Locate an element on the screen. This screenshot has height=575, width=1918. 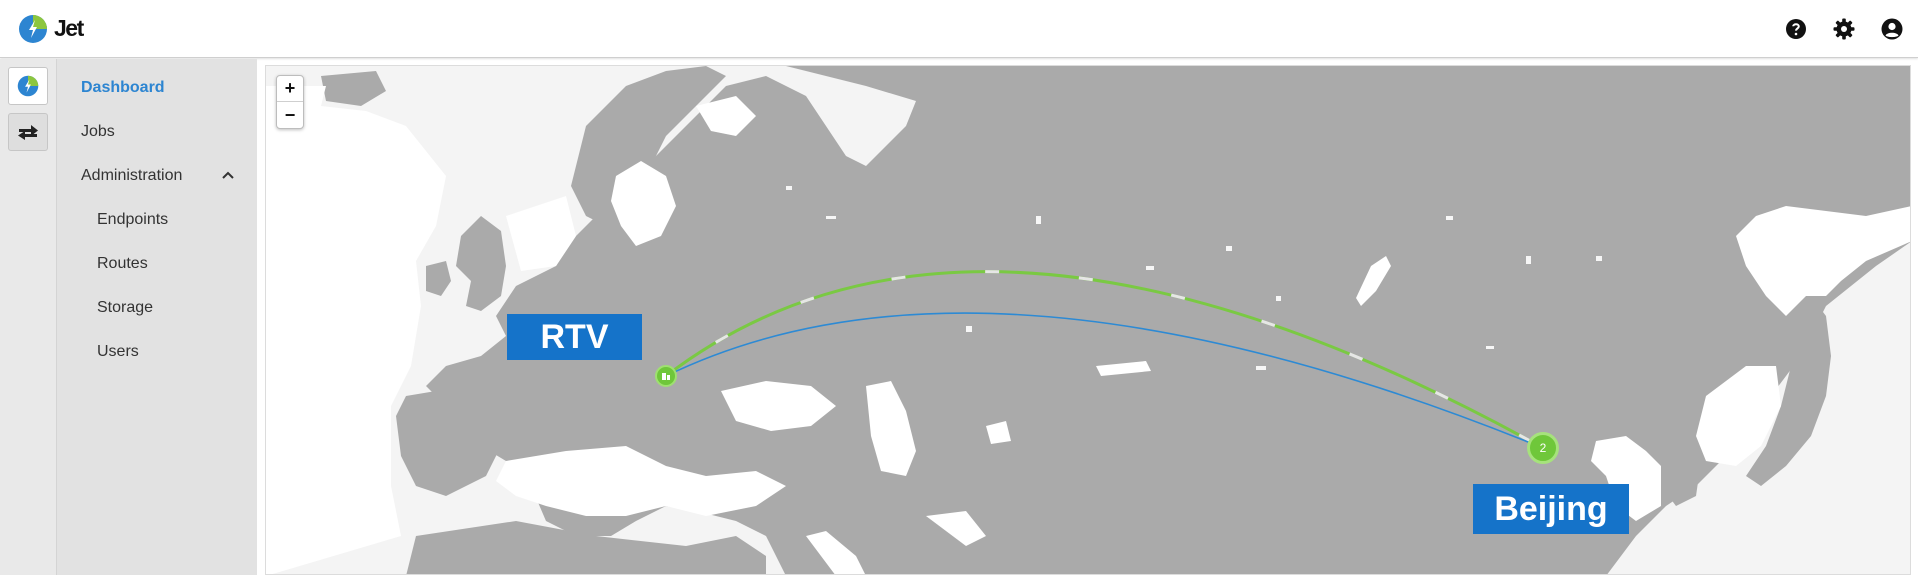
app-logo-icon is located at coordinates (28, 86).